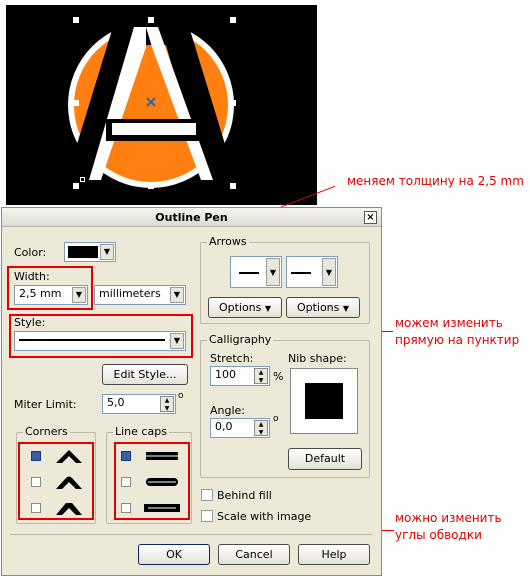  Describe the element at coordinates (32, 276) in the screenshot. I see `width-label: Width:` at that location.